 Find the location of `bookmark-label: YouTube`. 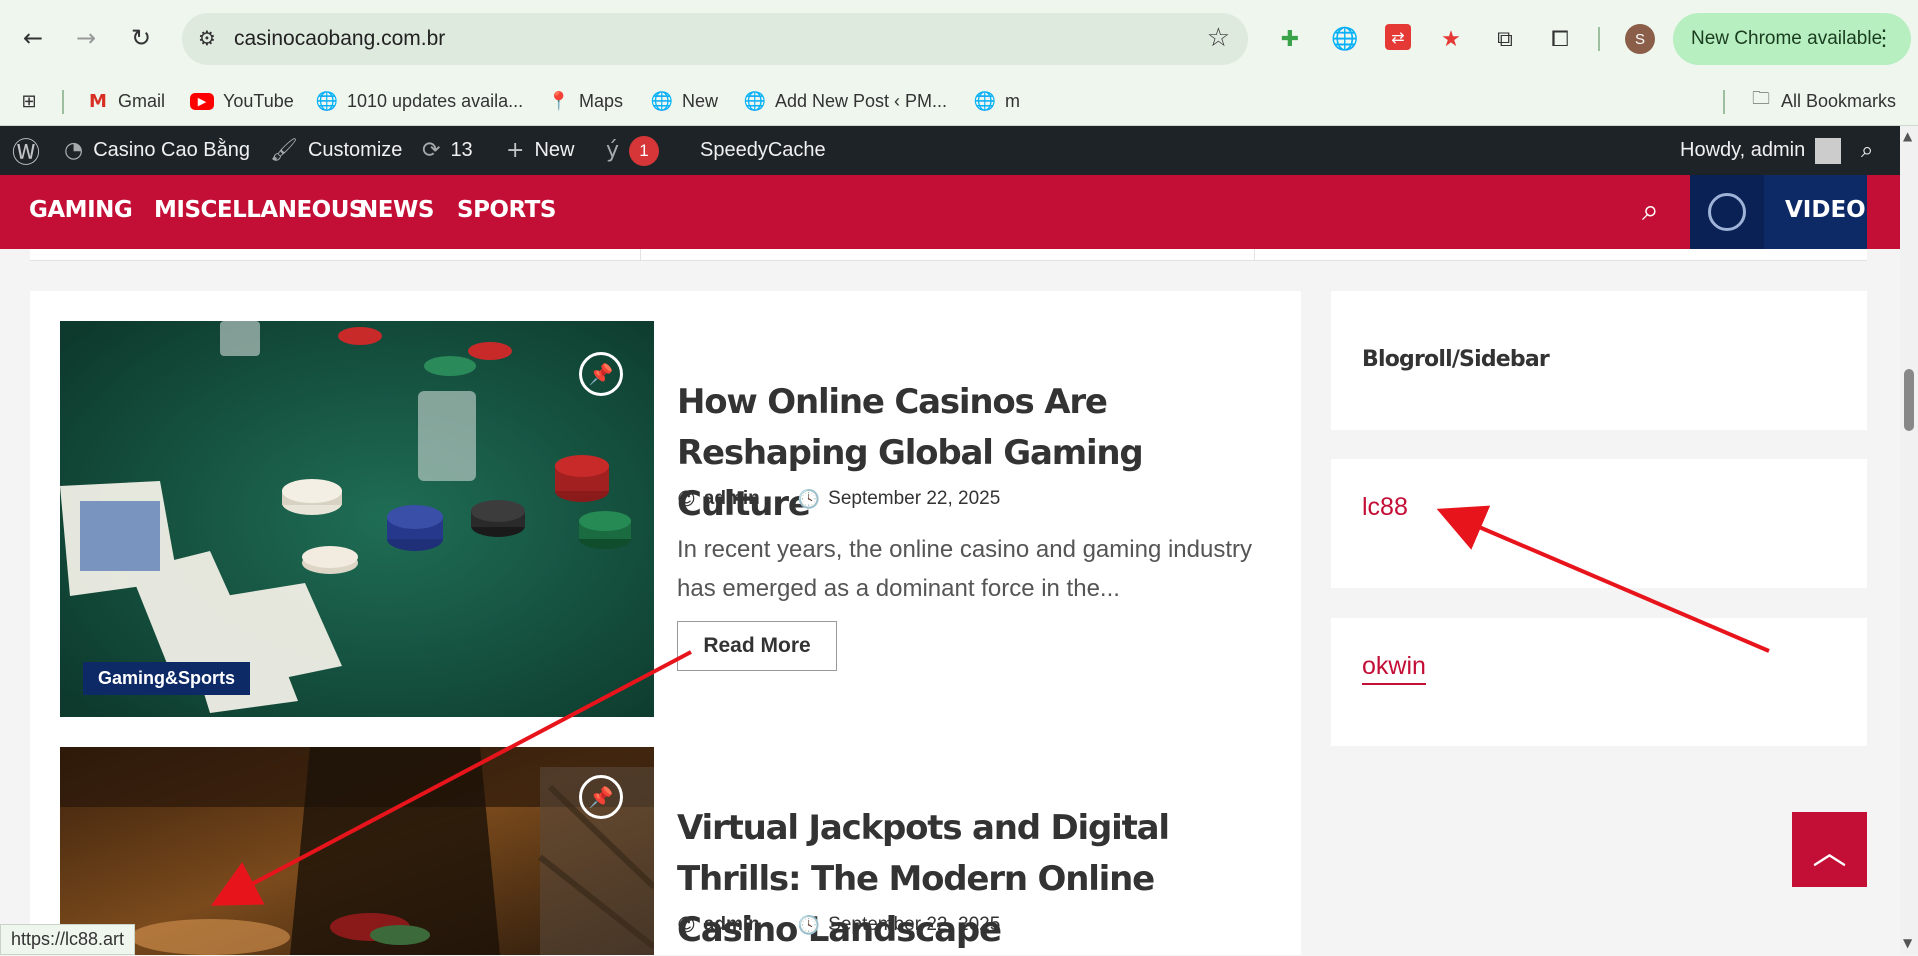

bookmark-label: YouTube is located at coordinates (258, 100).